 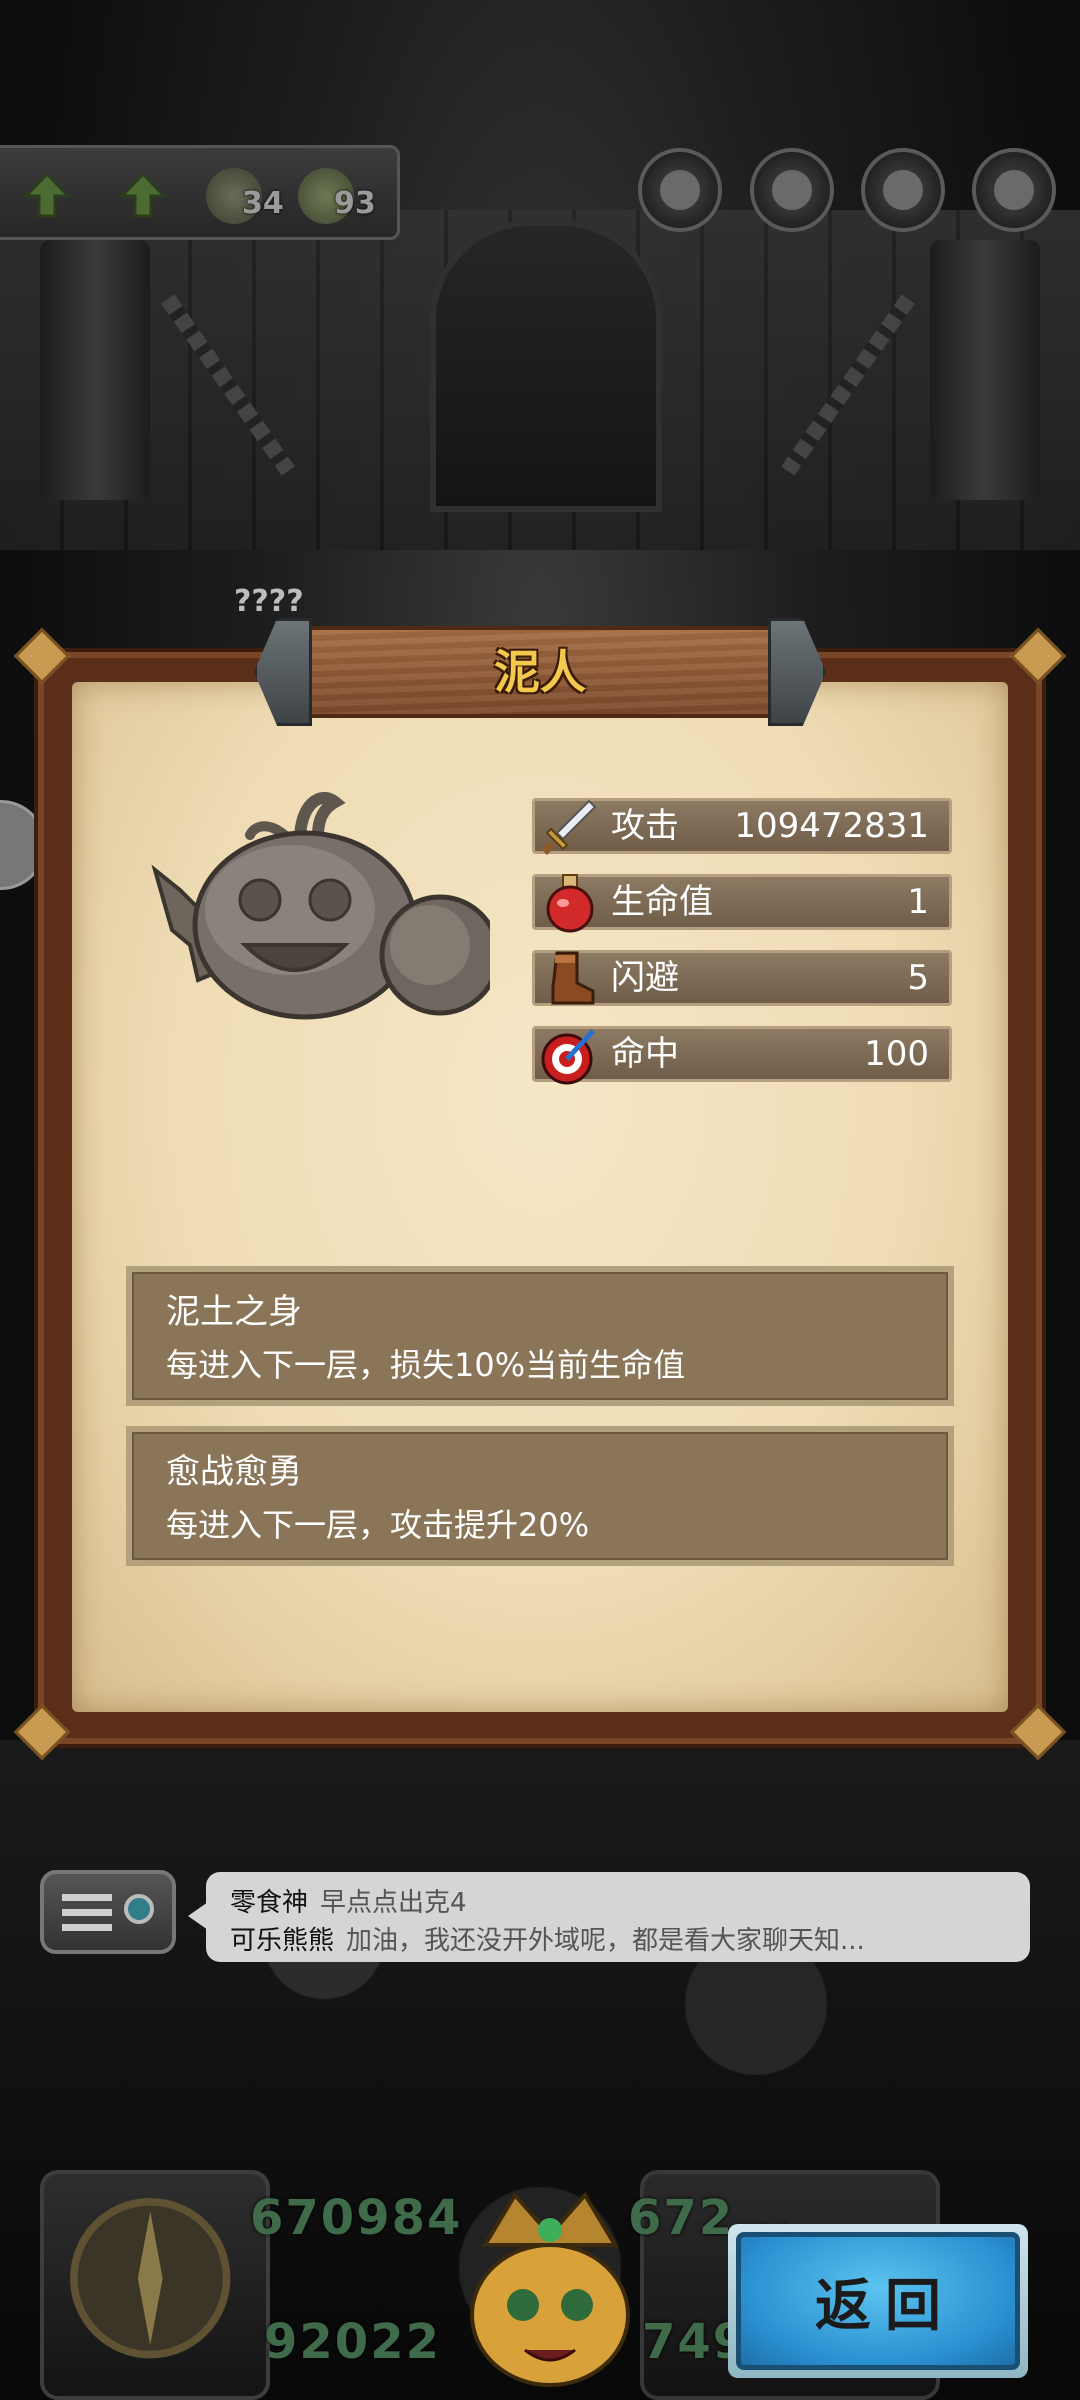 What do you see at coordinates (540, 1336) in the screenshot?
I see `skill-card: 泥土之身 每进入下一层，损失10%当前生命值` at bounding box center [540, 1336].